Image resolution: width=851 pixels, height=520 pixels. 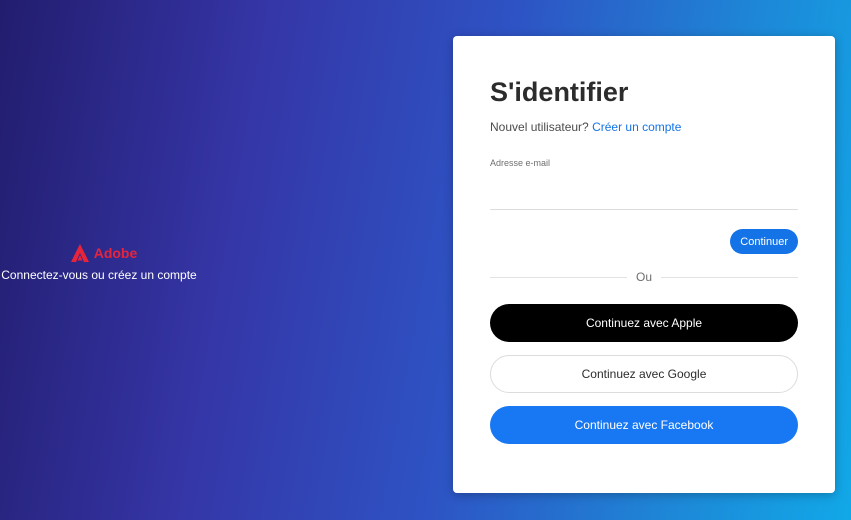 I want to click on continue-row: Continuer, so click(x=644, y=241).